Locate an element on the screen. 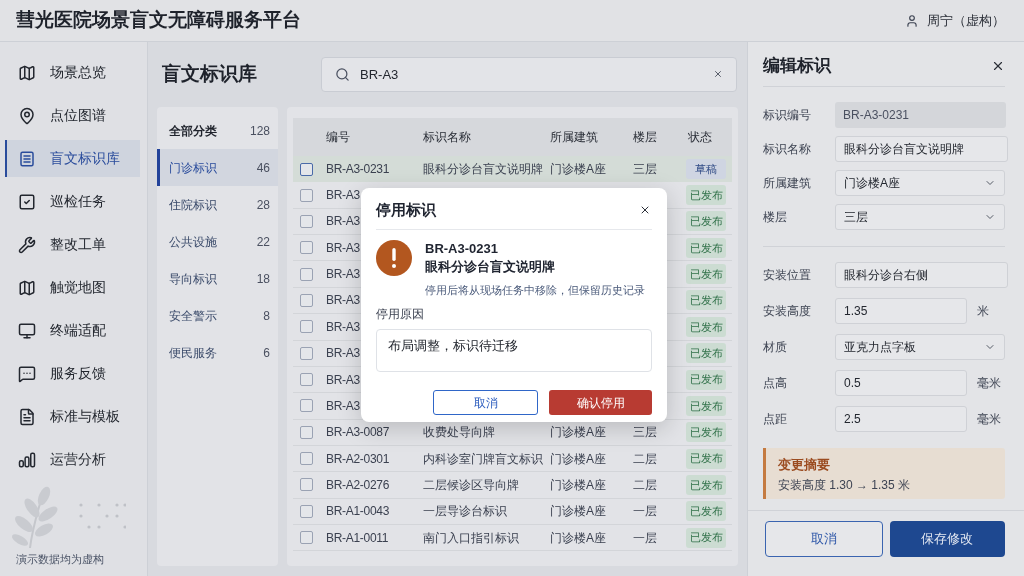  braille-dots-icon is located at coordinates (102, 516).